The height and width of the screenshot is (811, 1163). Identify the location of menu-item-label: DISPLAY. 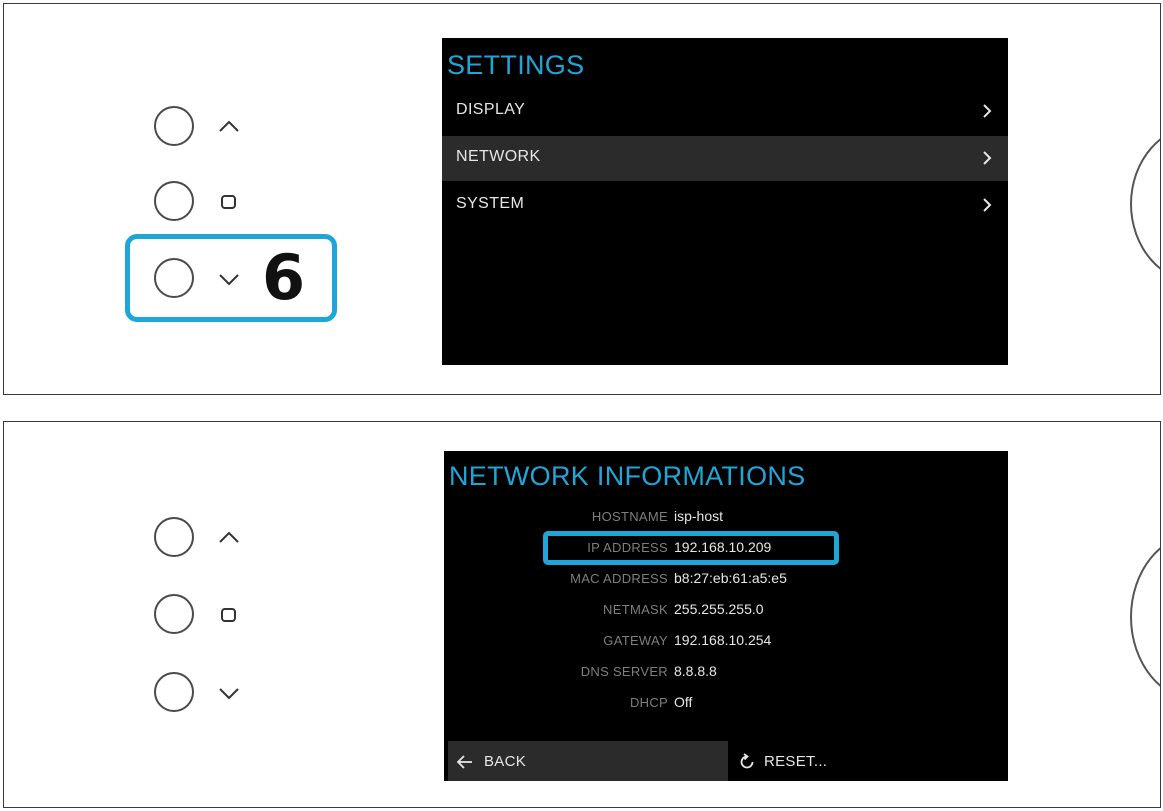
(491, 109).